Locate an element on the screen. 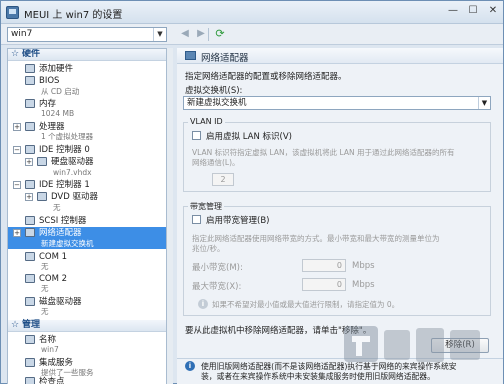 This screenshot has width=504, height=384. integration-services-icon is located at coordinates (30, 362).